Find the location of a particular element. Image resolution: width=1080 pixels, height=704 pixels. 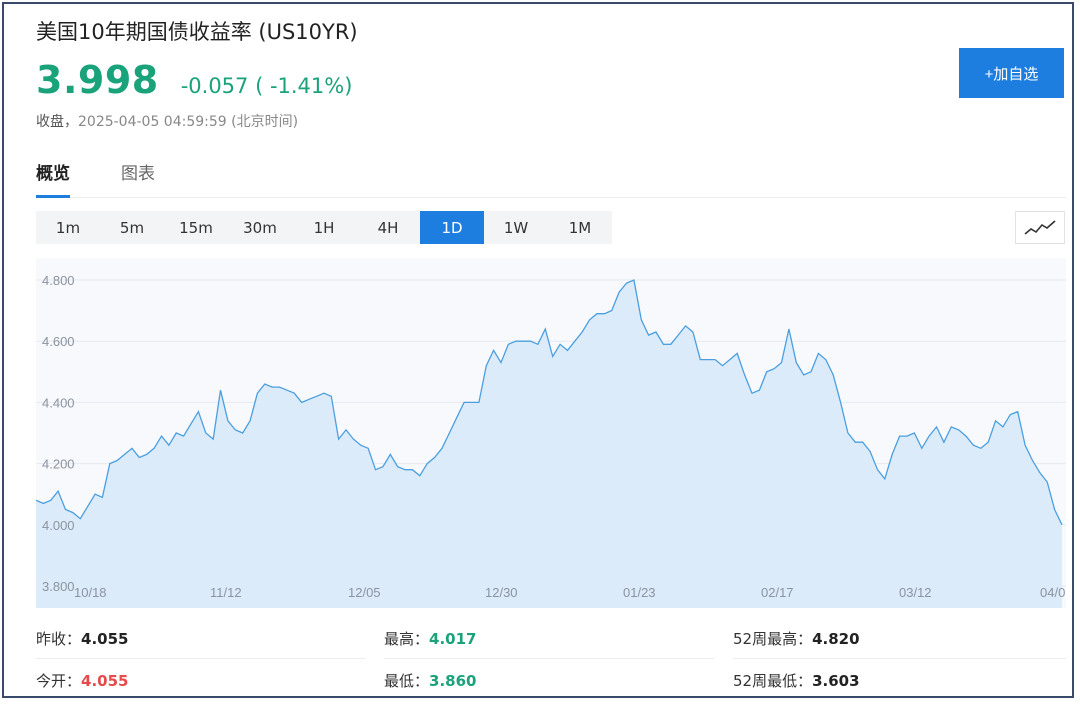

x-tick-label: 01/23 is located at coordinates (639, 592).